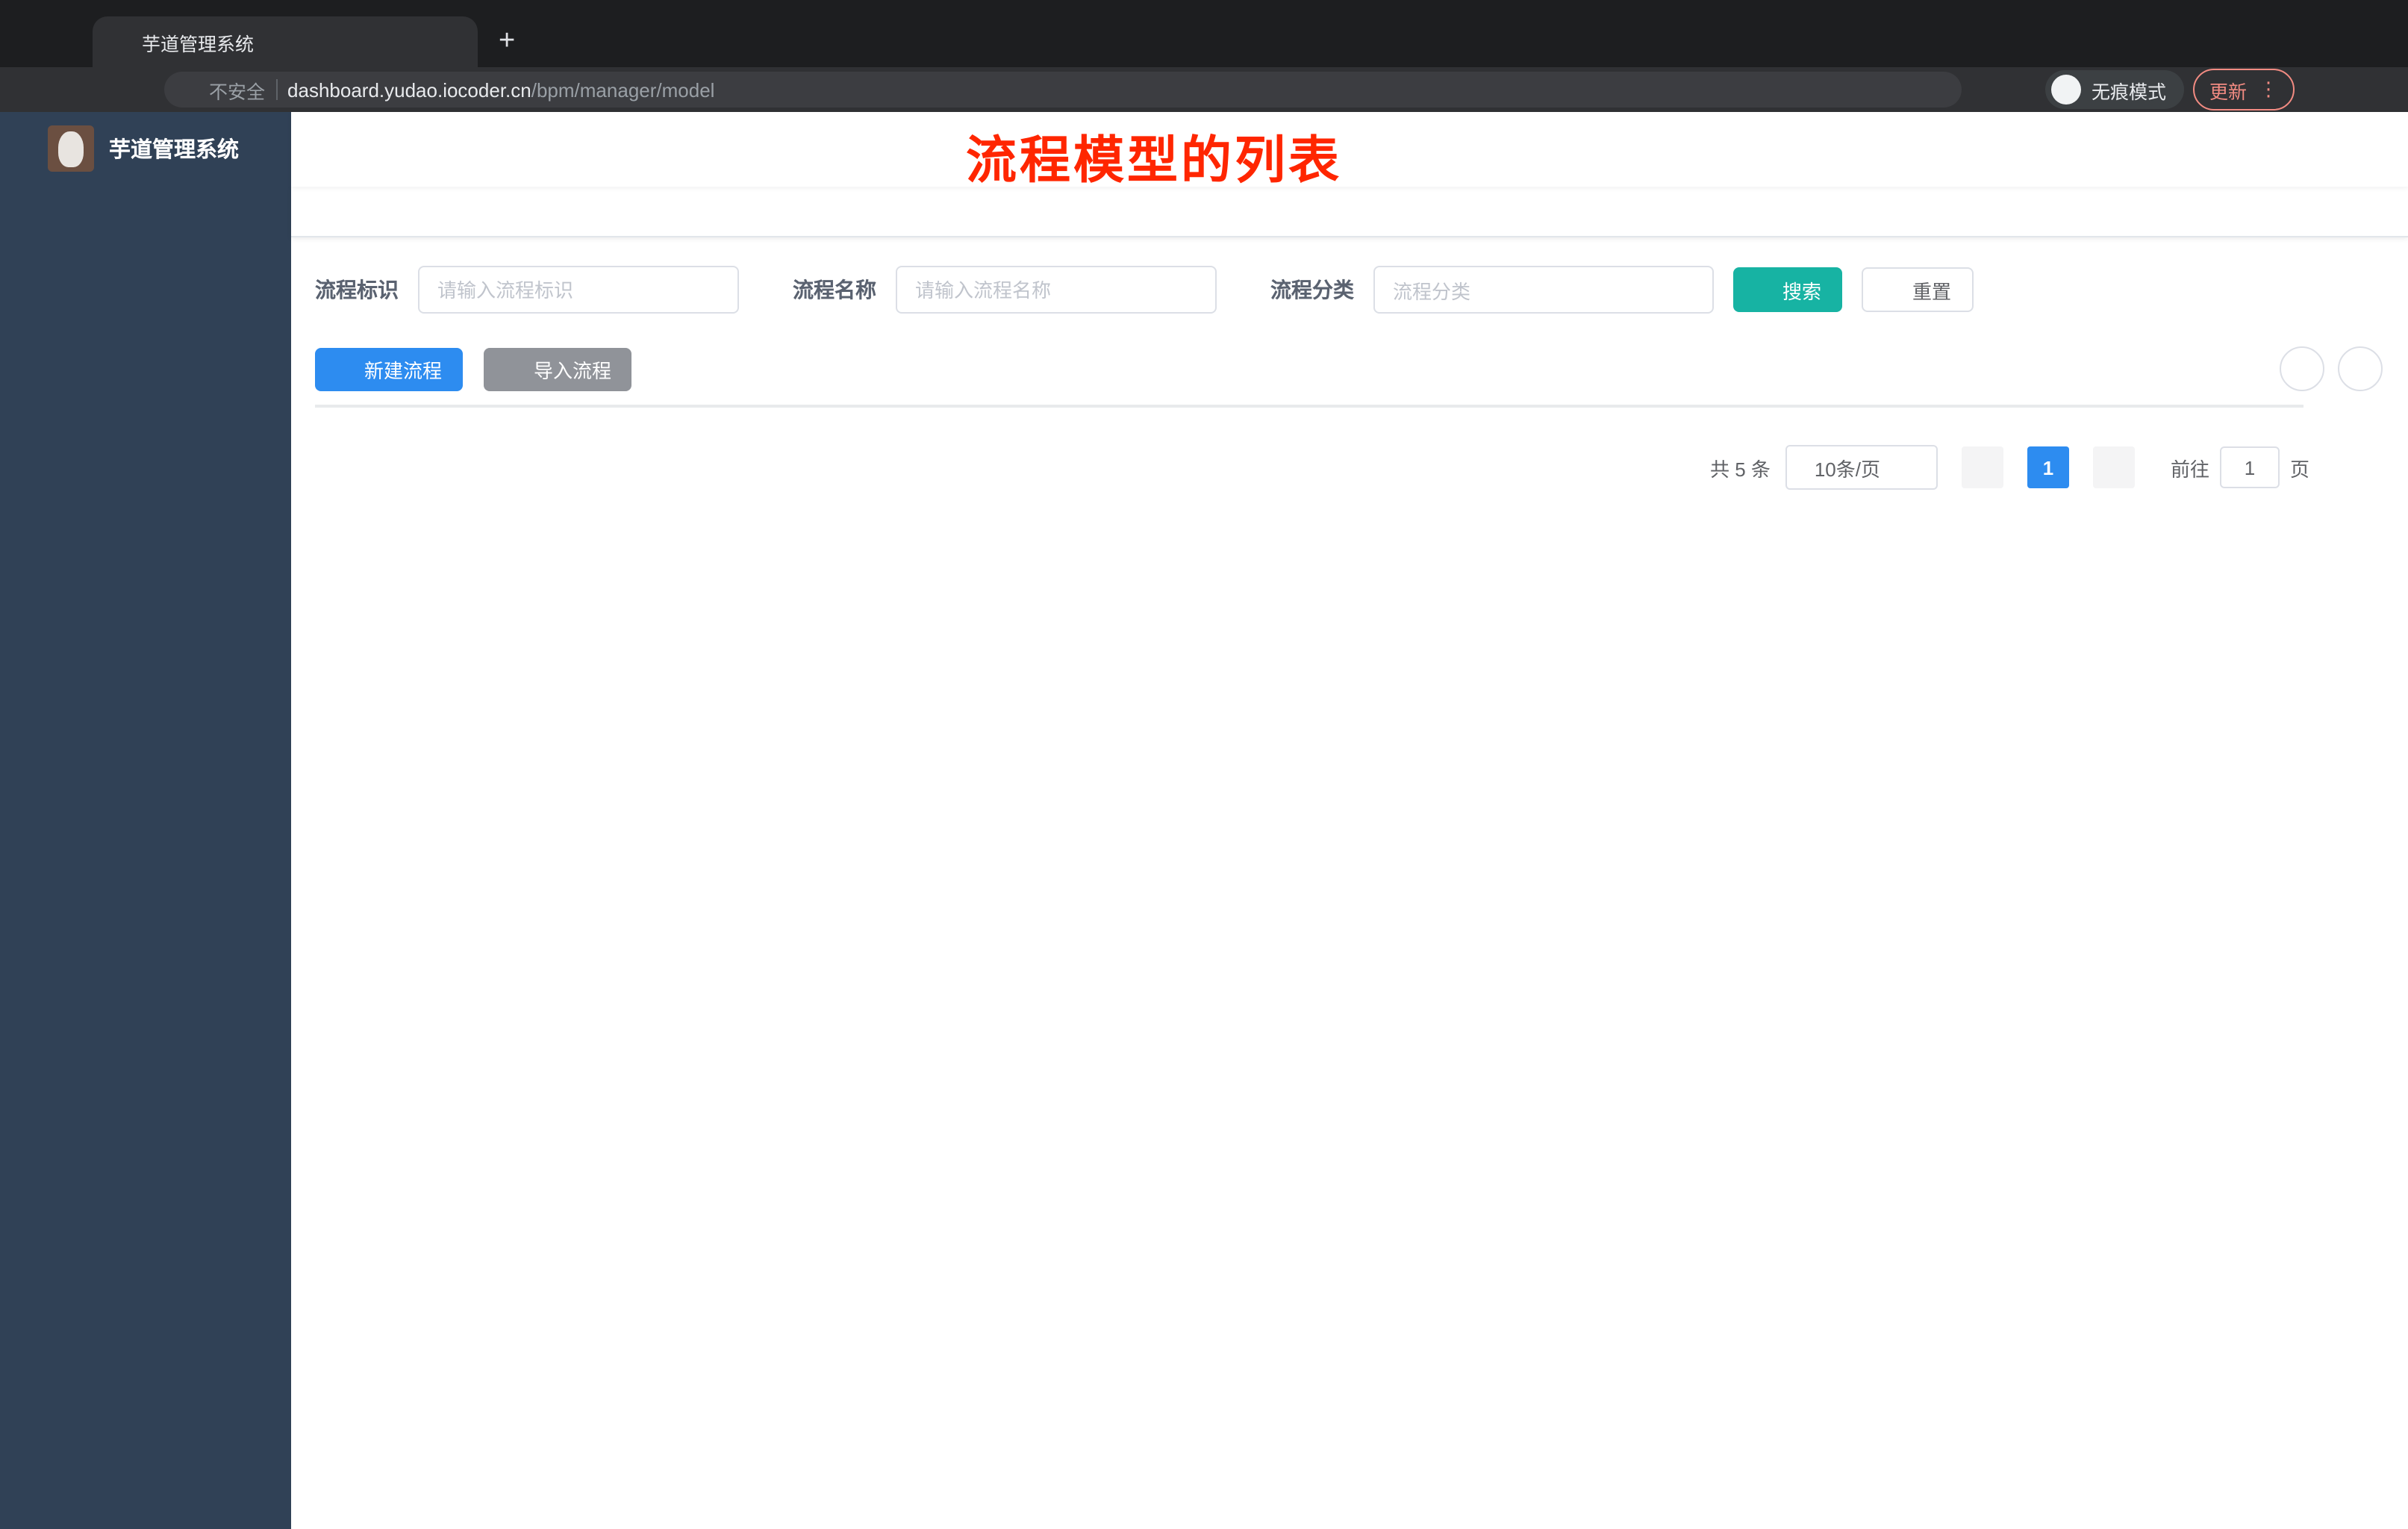 This screenshot has width=2408, height=1529. Describe the element at coordinates (345, 369) in the screenshot. I see `plus-icon` at that location.